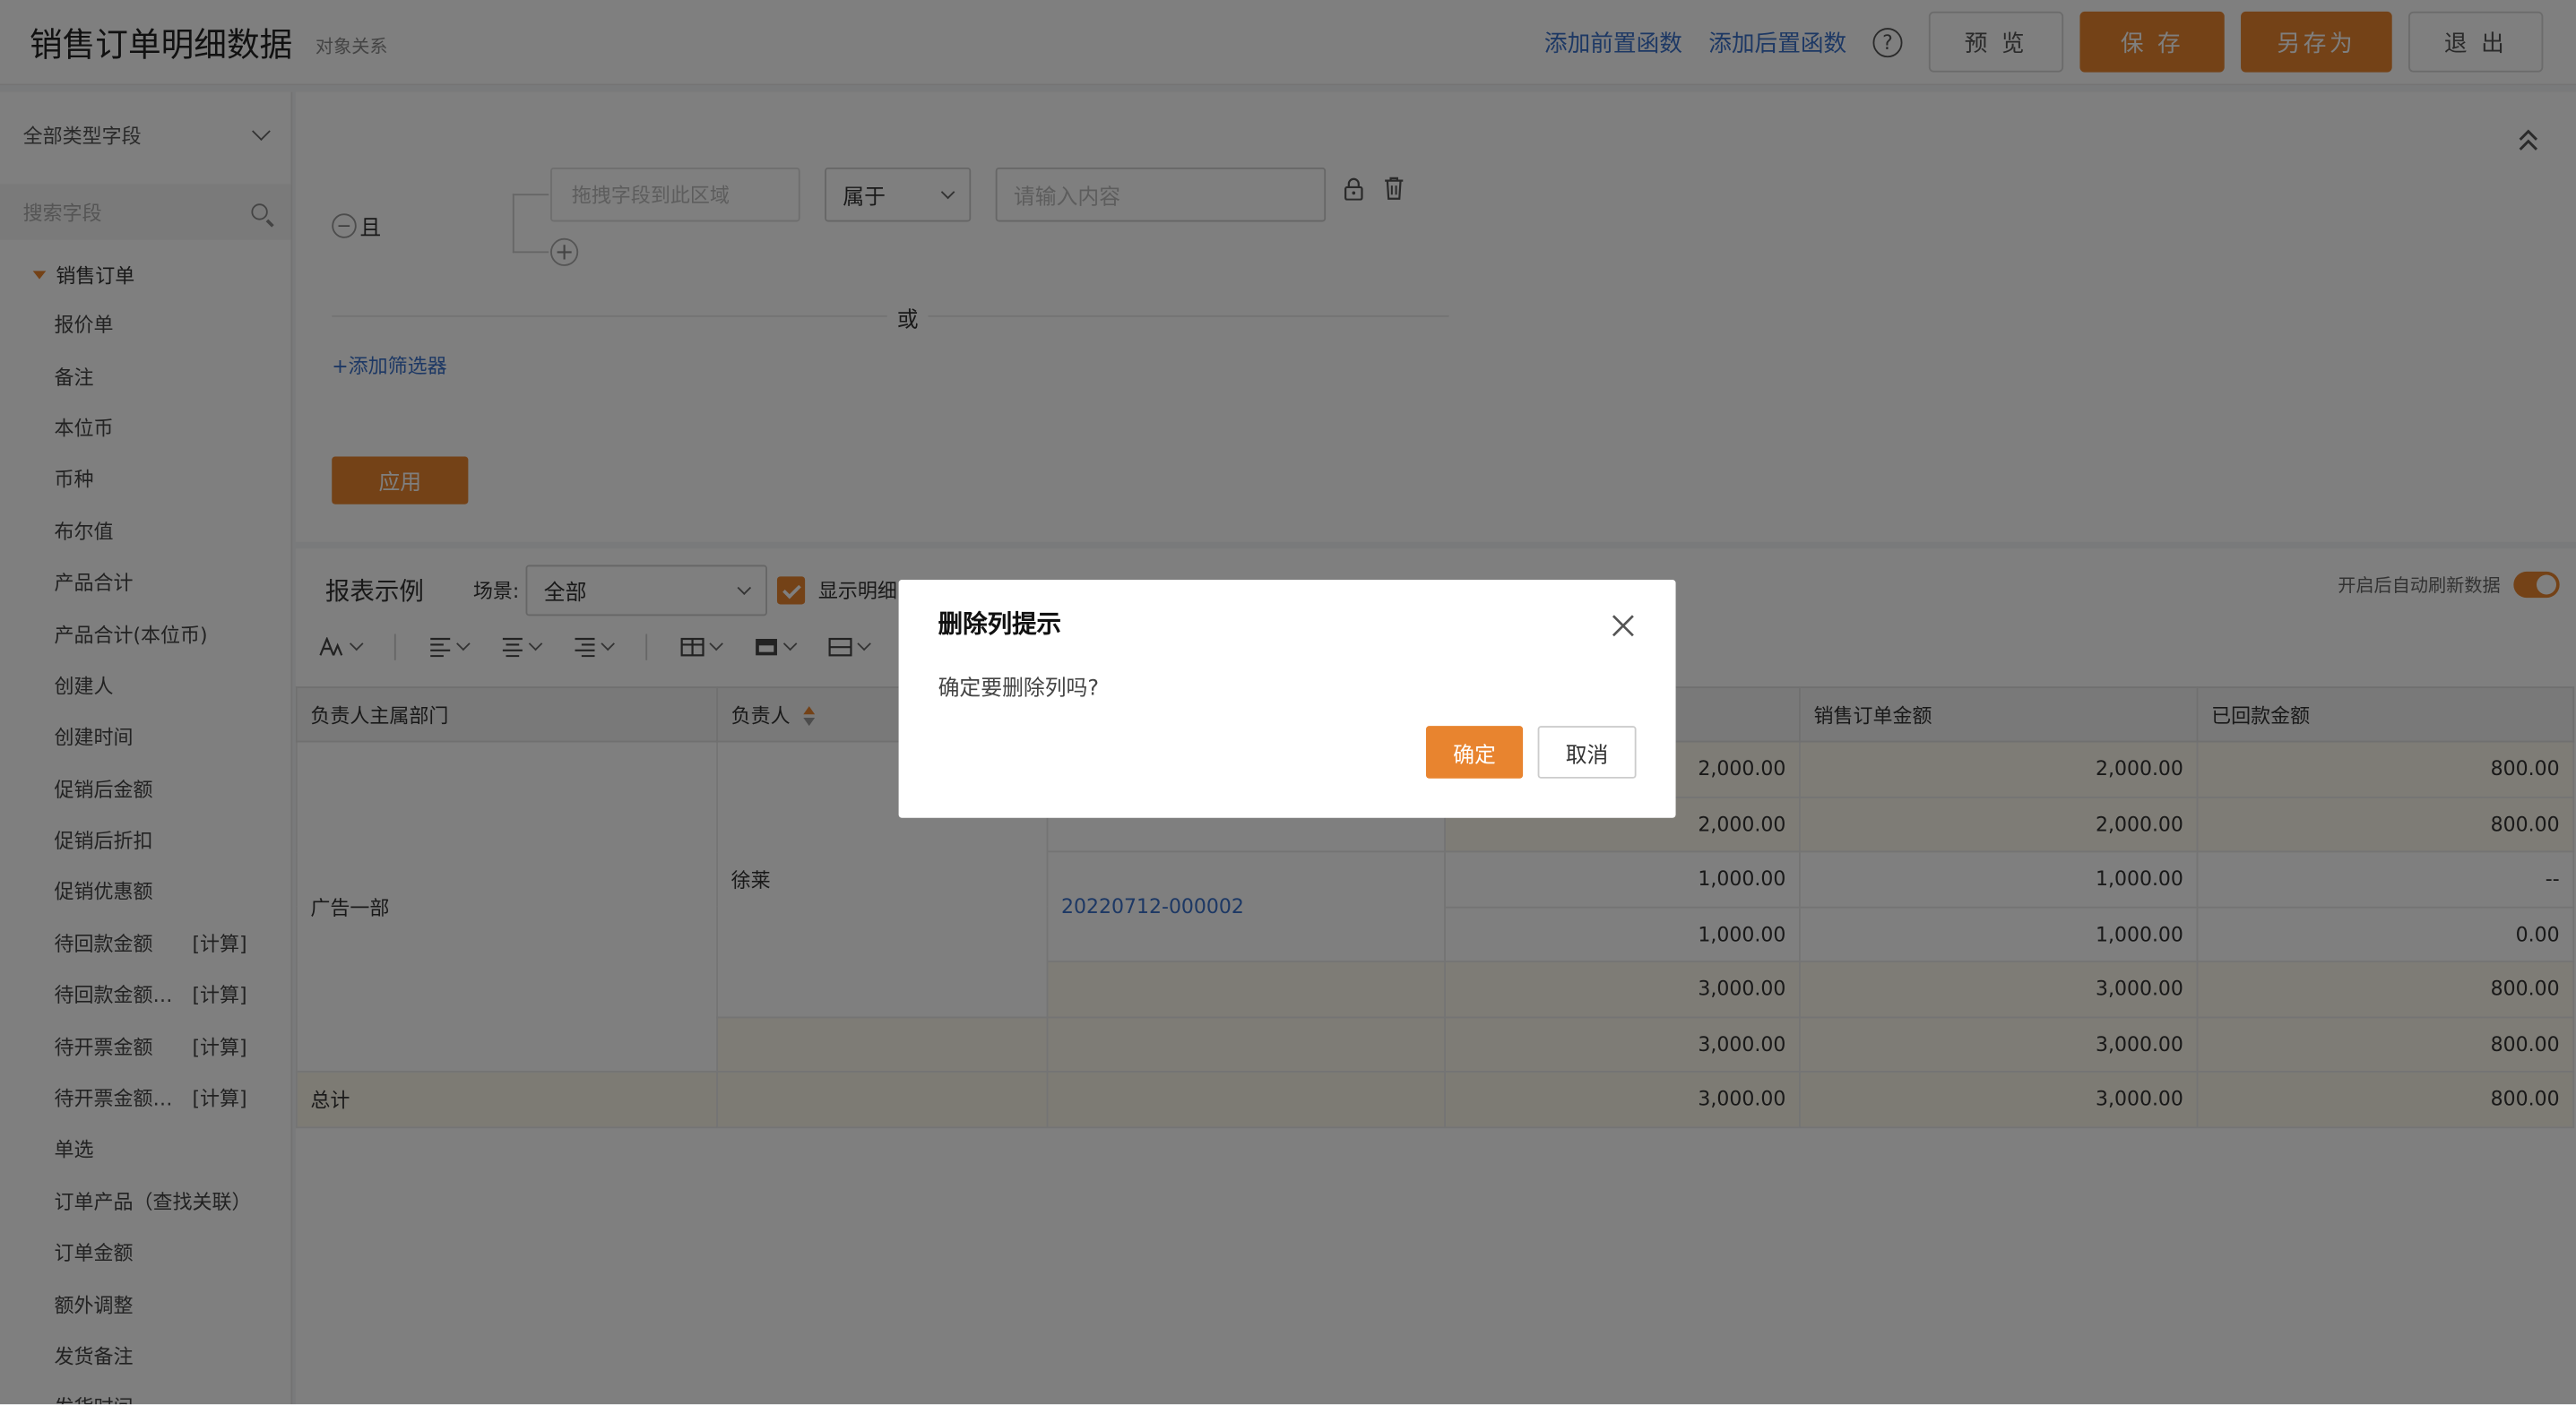 The width and height of the screenshot is (2576, 1405). Describe the element at coordinates (1000, 624) in the screenshot. I see `dialog-title: 删除列提示` at that location.